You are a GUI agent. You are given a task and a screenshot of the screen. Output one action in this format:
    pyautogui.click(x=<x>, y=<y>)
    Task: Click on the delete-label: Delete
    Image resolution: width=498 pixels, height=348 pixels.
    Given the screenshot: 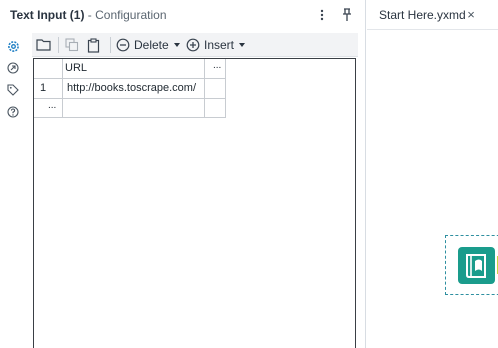 What is the action you would take?
    pyautogui.click(x=151, y=45)
    